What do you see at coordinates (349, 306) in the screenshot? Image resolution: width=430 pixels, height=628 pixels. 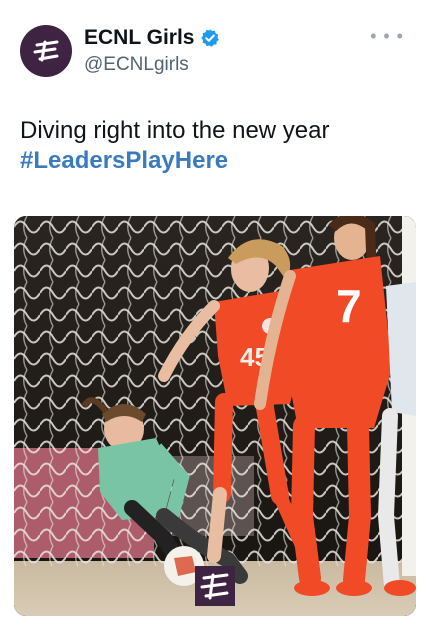 I see `jersey-number-right: 7` at bounding box center [349, 306].